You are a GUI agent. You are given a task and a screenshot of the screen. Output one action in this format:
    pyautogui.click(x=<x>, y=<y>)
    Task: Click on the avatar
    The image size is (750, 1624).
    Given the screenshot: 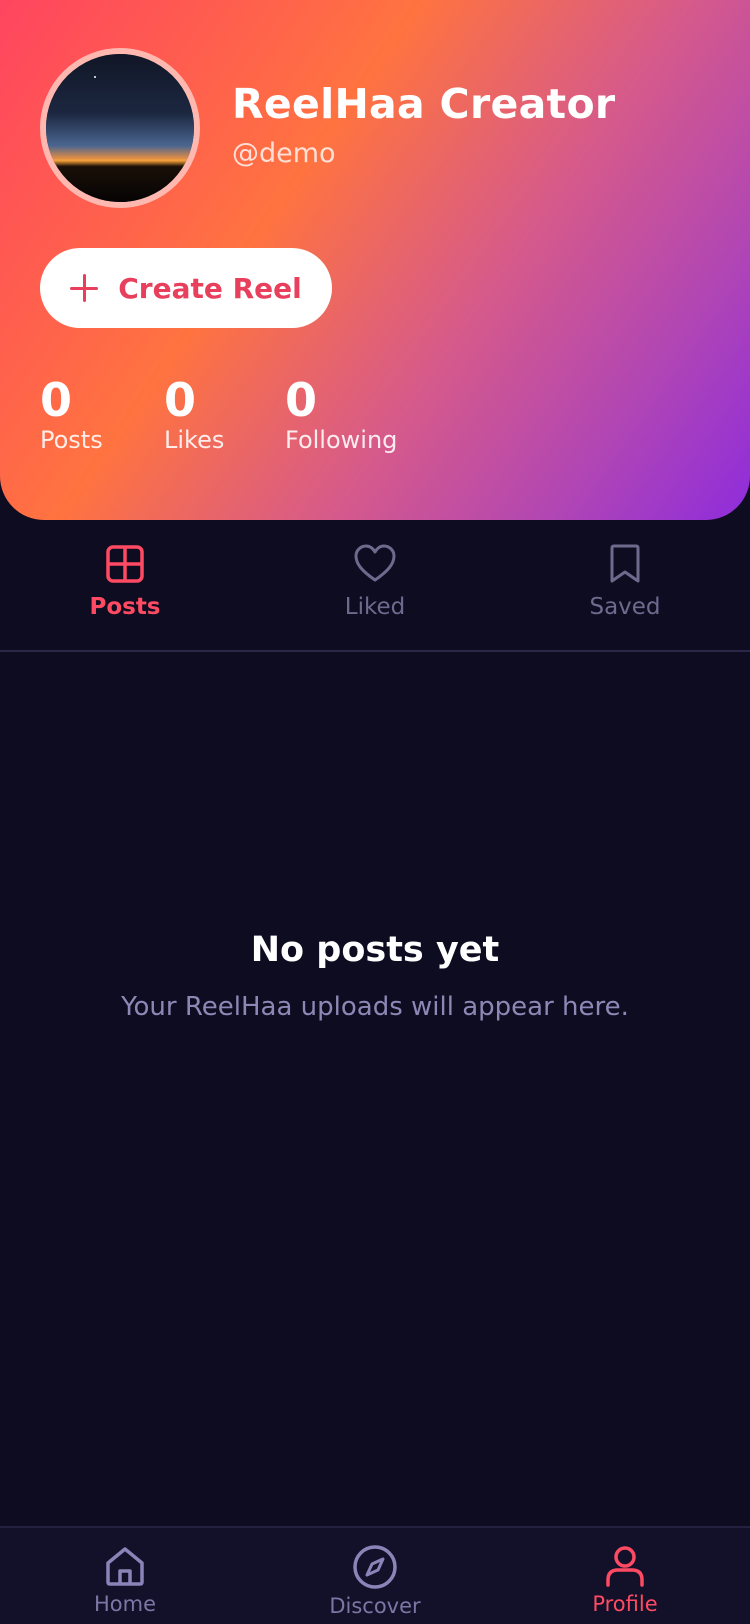 What is the action you would take?
    pyautogui.click(x=120, y=128)
    